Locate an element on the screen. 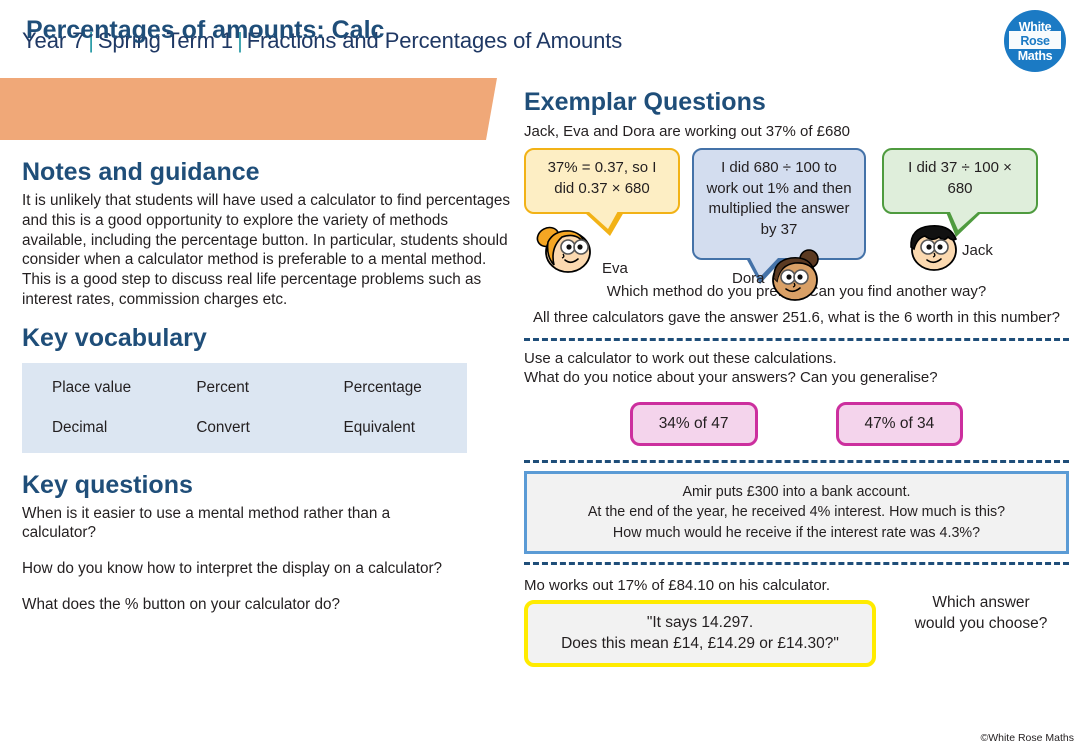 This screenshot has width=1084, height=750. vocabulary-term: Percent is located at coordinates (223, 387).